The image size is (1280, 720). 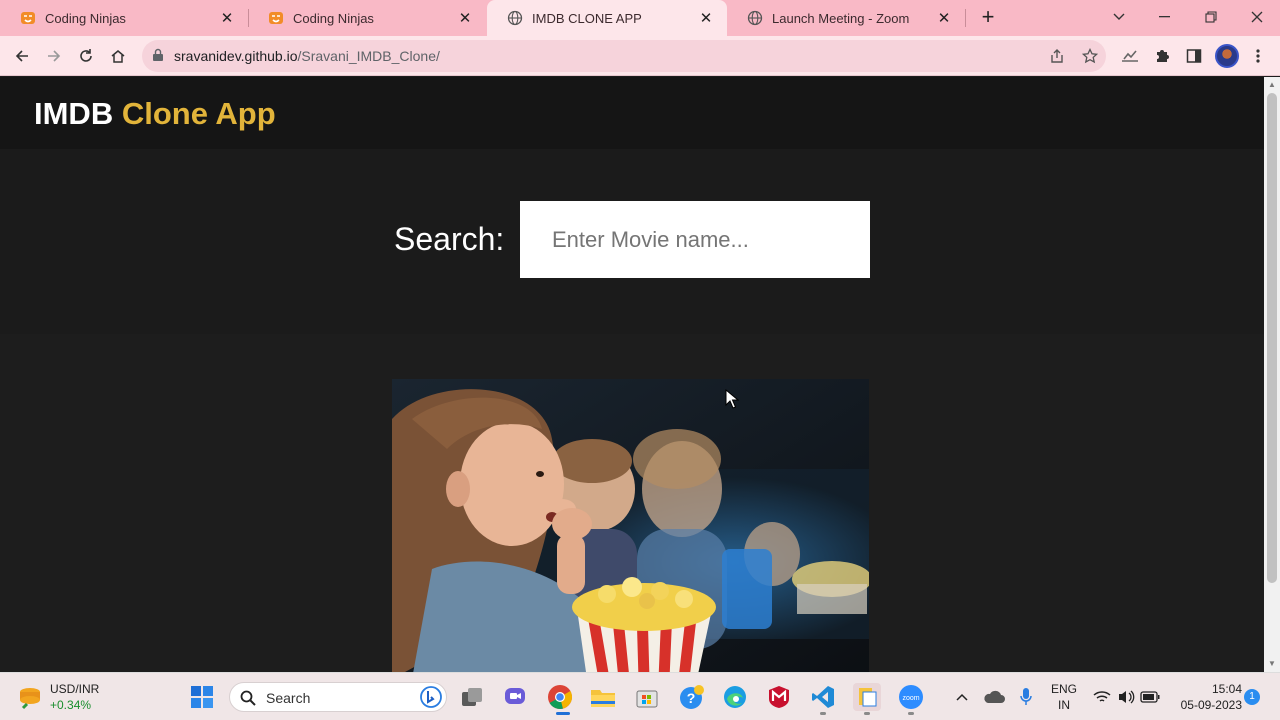 I want to click on url-text: sravanidev.github.io/Sravani_IMDB_Clone/, so click(x=307, y=56).